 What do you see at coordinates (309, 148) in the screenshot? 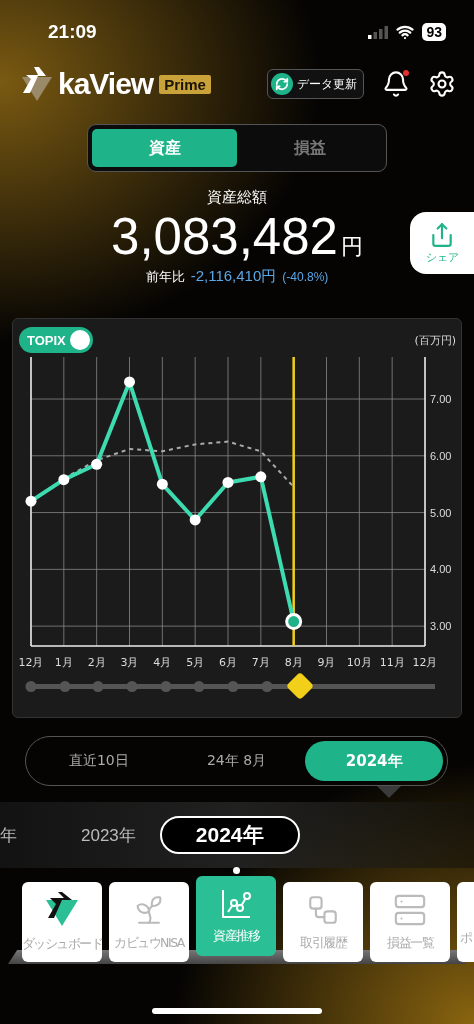
I see `view-tab: 損益` at bounding box center [309, 148].